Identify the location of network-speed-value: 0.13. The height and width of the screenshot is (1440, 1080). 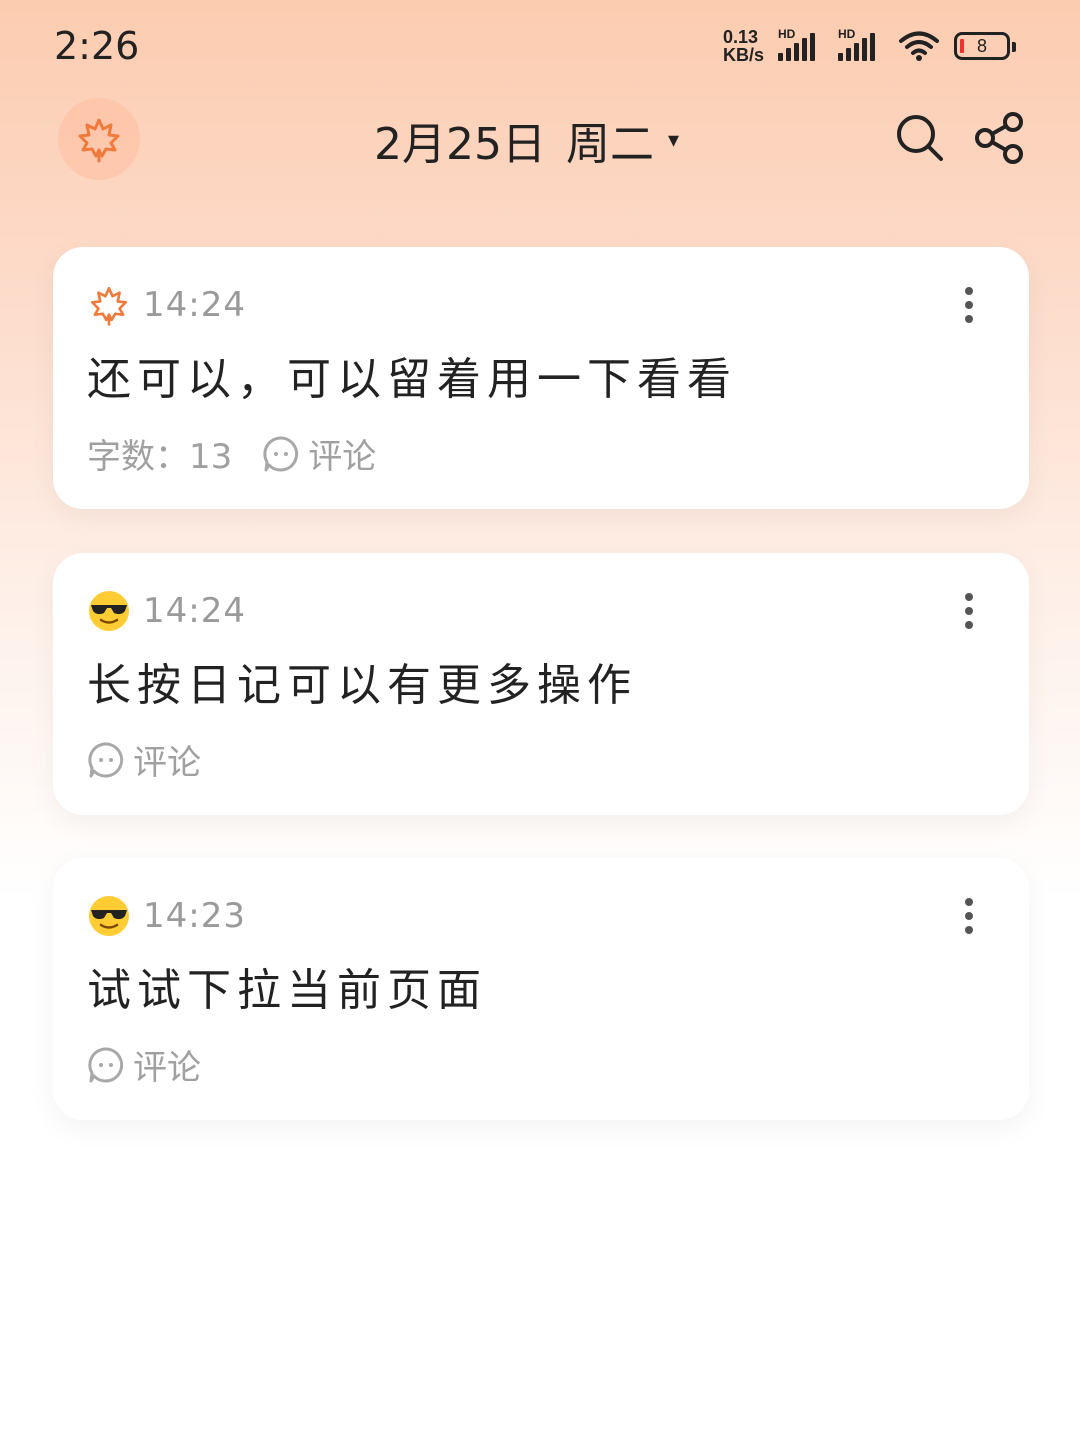
(740, 37).